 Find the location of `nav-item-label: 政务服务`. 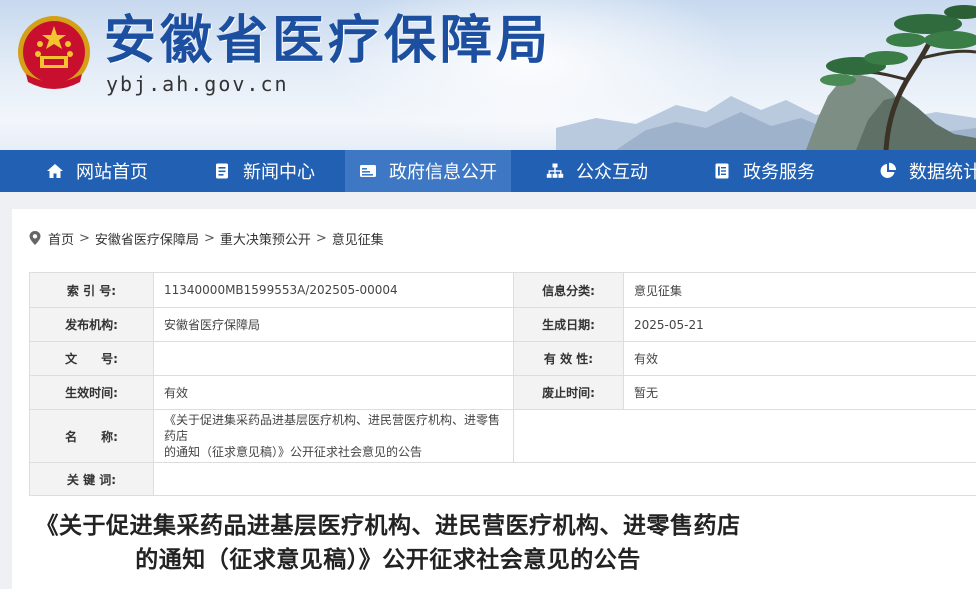

nav-item-label: 政务服务 is located at coordinates (779, 172).